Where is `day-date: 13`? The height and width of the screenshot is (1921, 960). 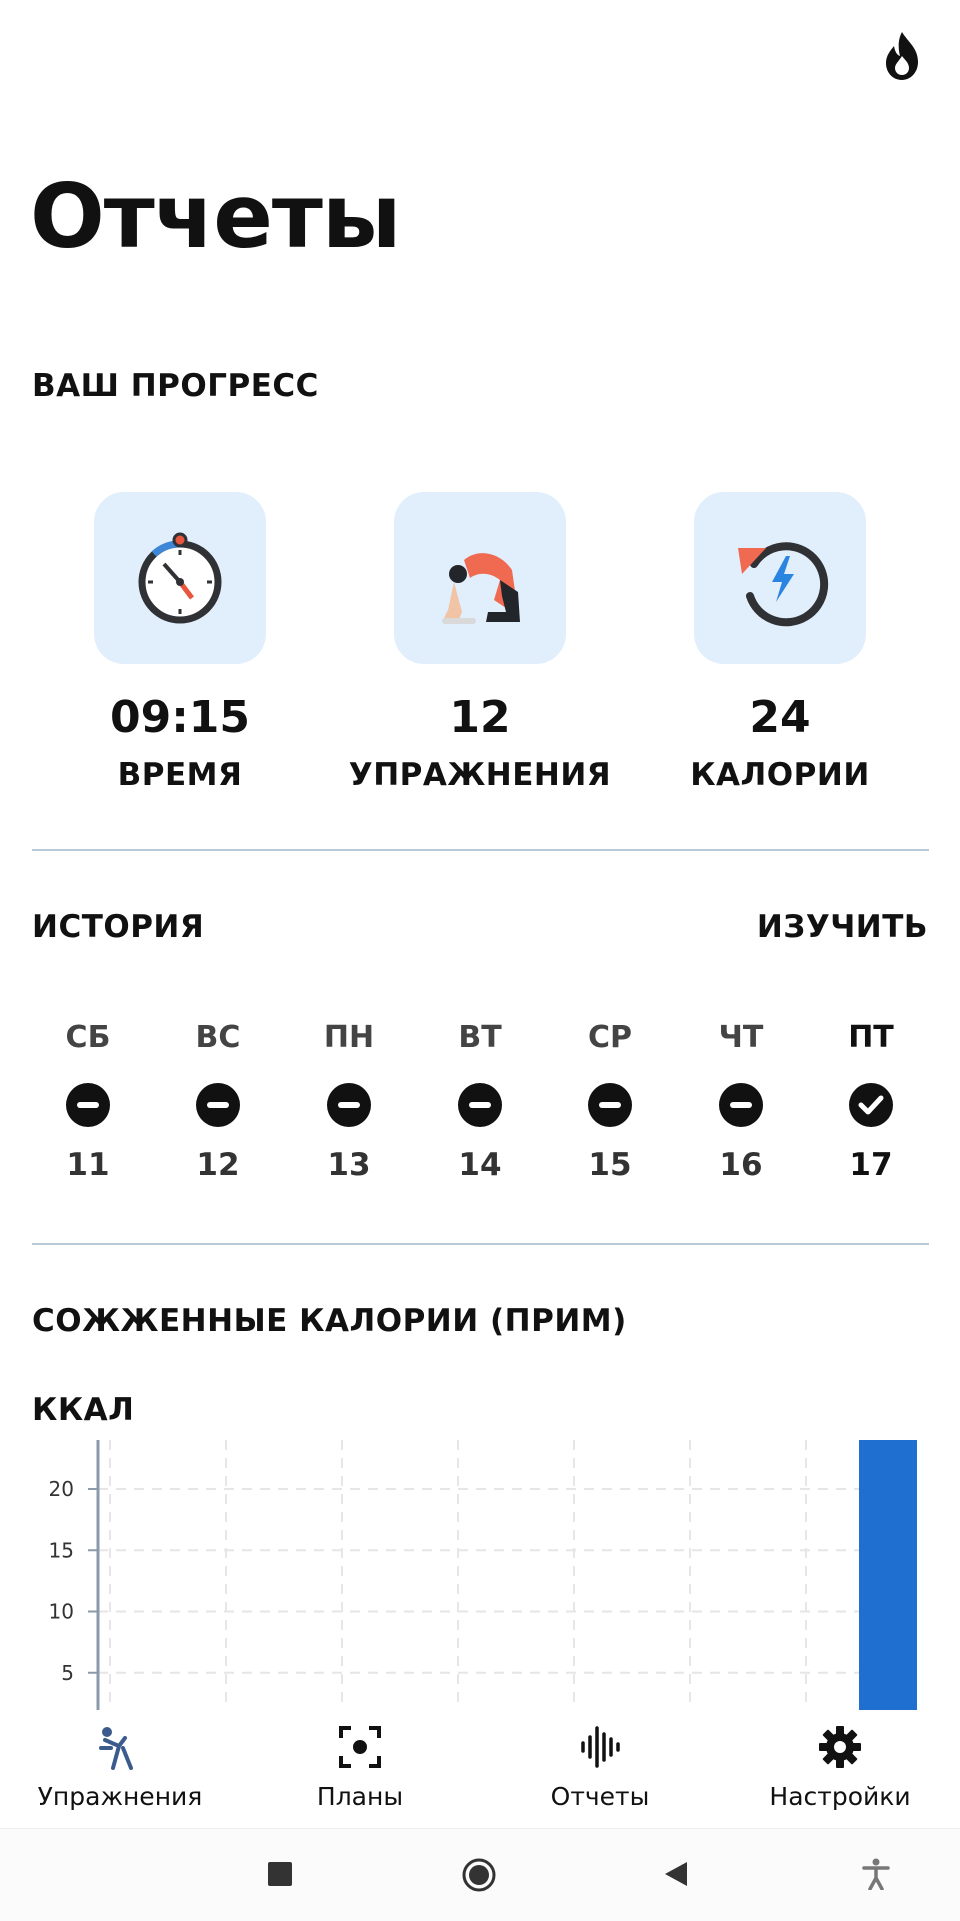 day-date: 13 is located at coordinates (349, 1165).